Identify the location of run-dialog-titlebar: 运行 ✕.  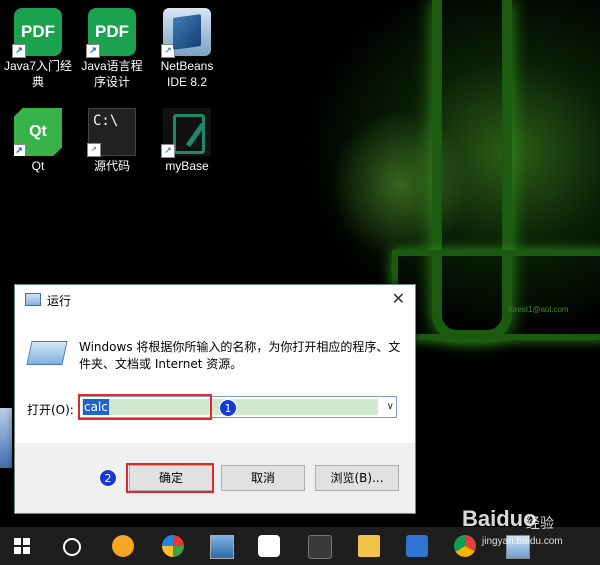
(215, 300).